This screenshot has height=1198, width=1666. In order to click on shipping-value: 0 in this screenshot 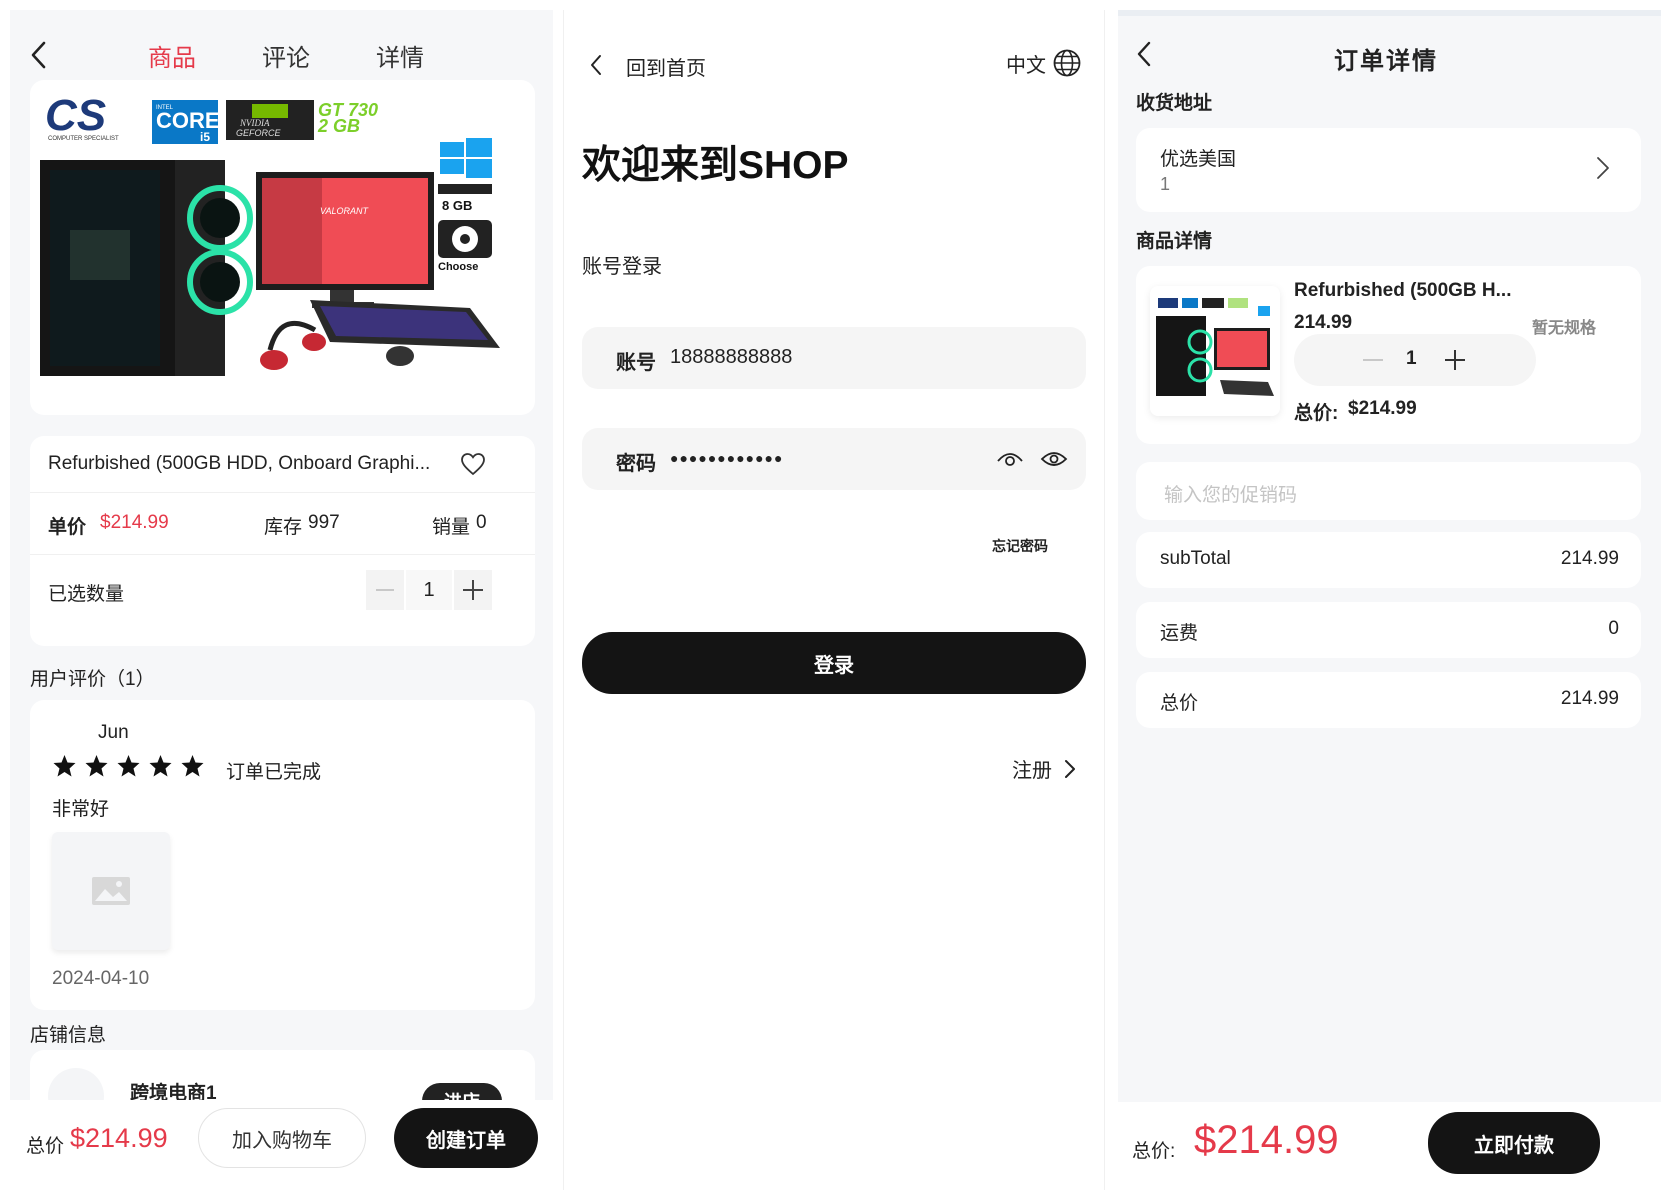, I will do `click(1613, 628)`.